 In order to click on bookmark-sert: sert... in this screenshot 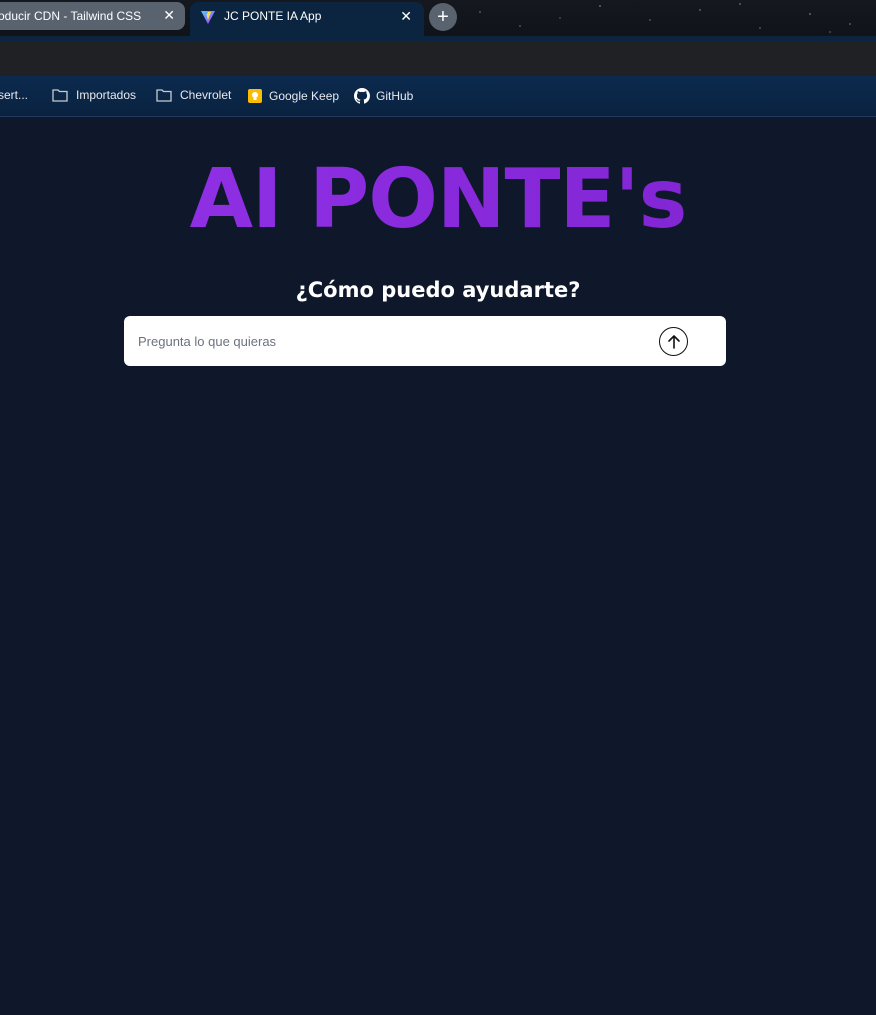, I will do `click(14, 95)`.